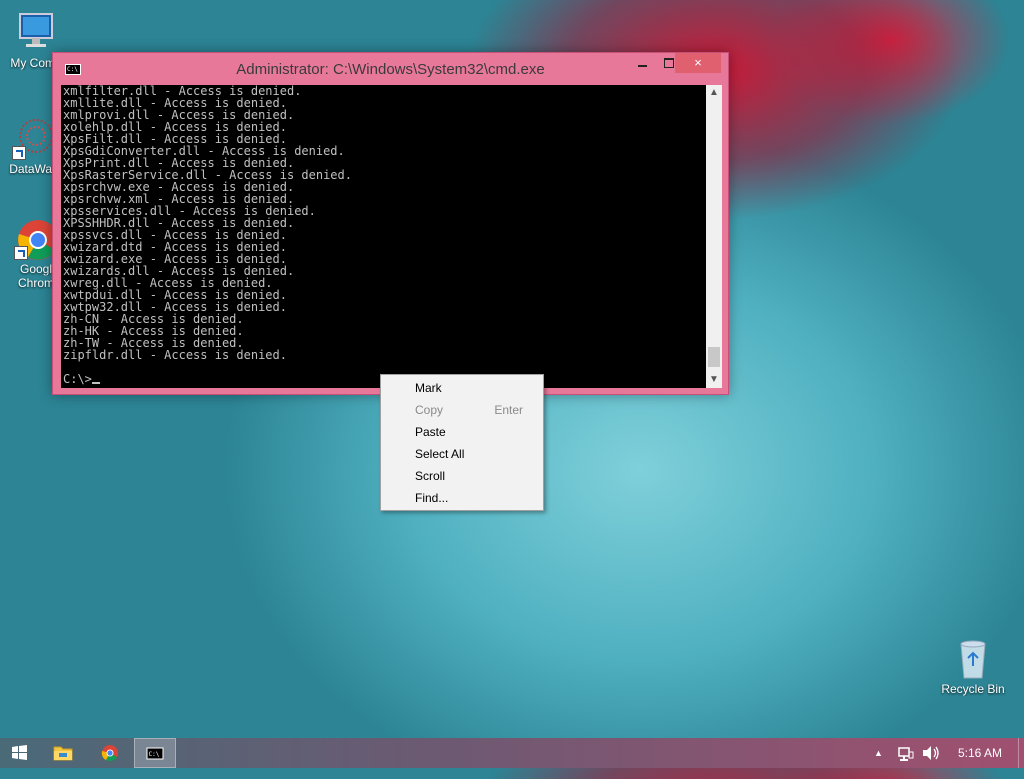 Image resolution: width=1024 pixels, height=779 pixels. I want to click on command-prompt: C:\>, so click(81, 379).